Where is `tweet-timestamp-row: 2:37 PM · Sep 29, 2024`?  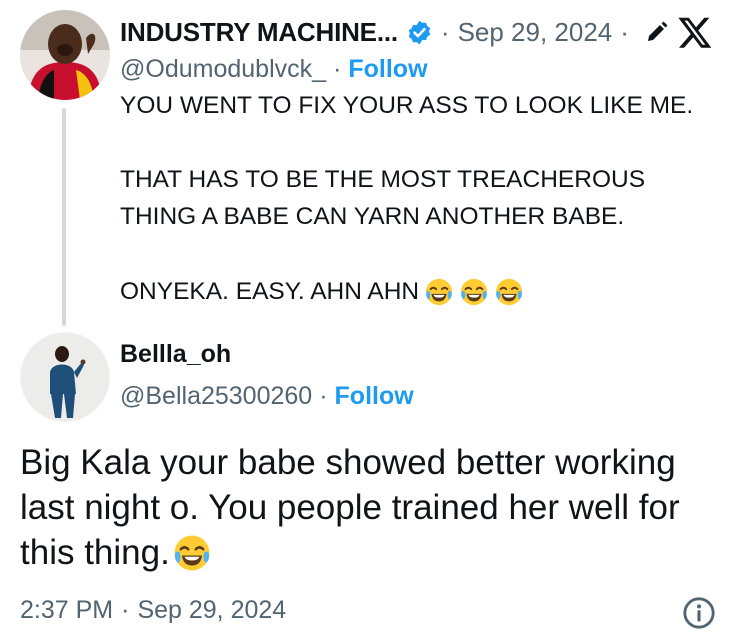
tweet-timestamp-row: 2:37 PM · Sep 29, 2024 is located at coordinates (153, 610).